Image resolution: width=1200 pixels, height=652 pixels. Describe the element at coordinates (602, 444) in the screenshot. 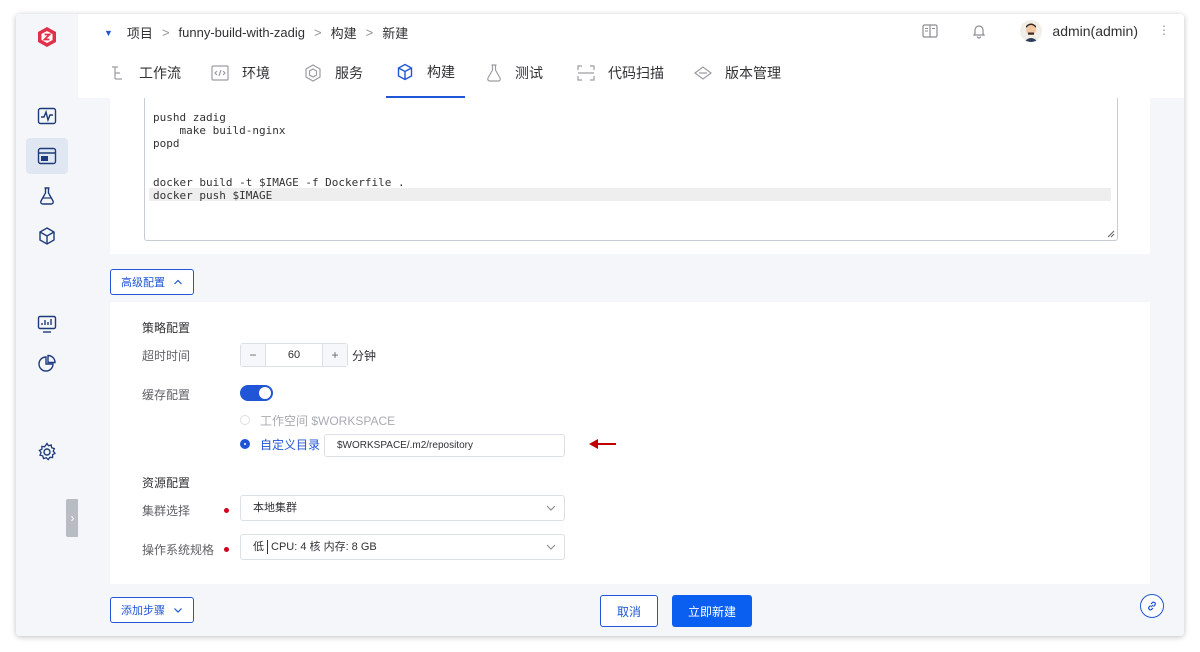

I see `annotation-arrow-icon` at that location.